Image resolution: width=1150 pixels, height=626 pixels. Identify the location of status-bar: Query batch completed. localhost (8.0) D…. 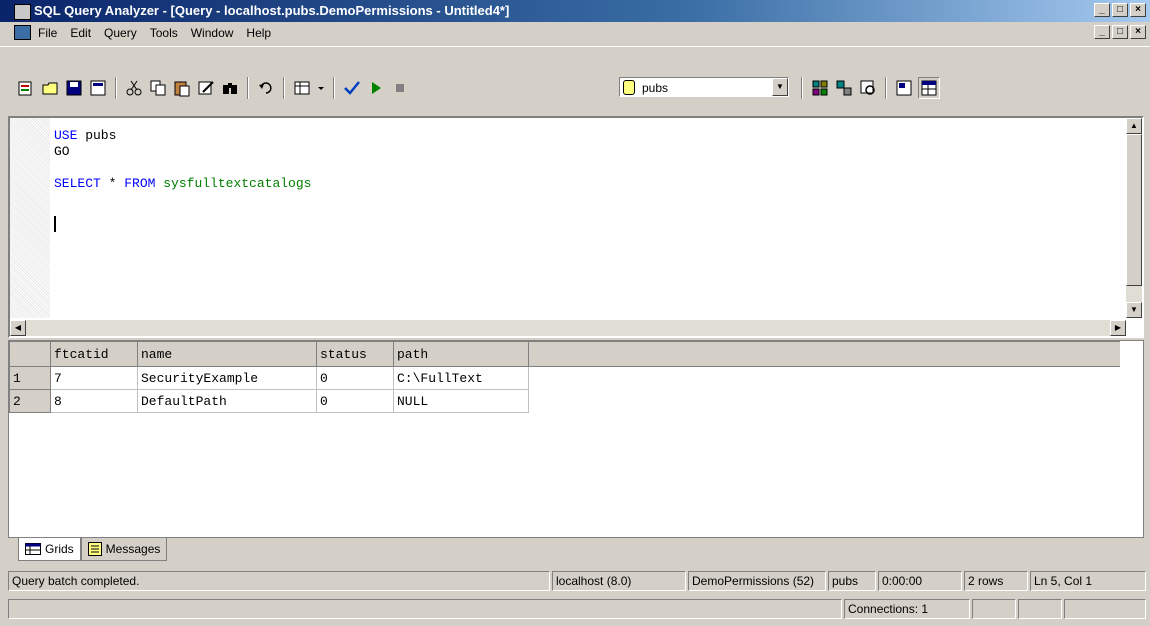
(575, 581).